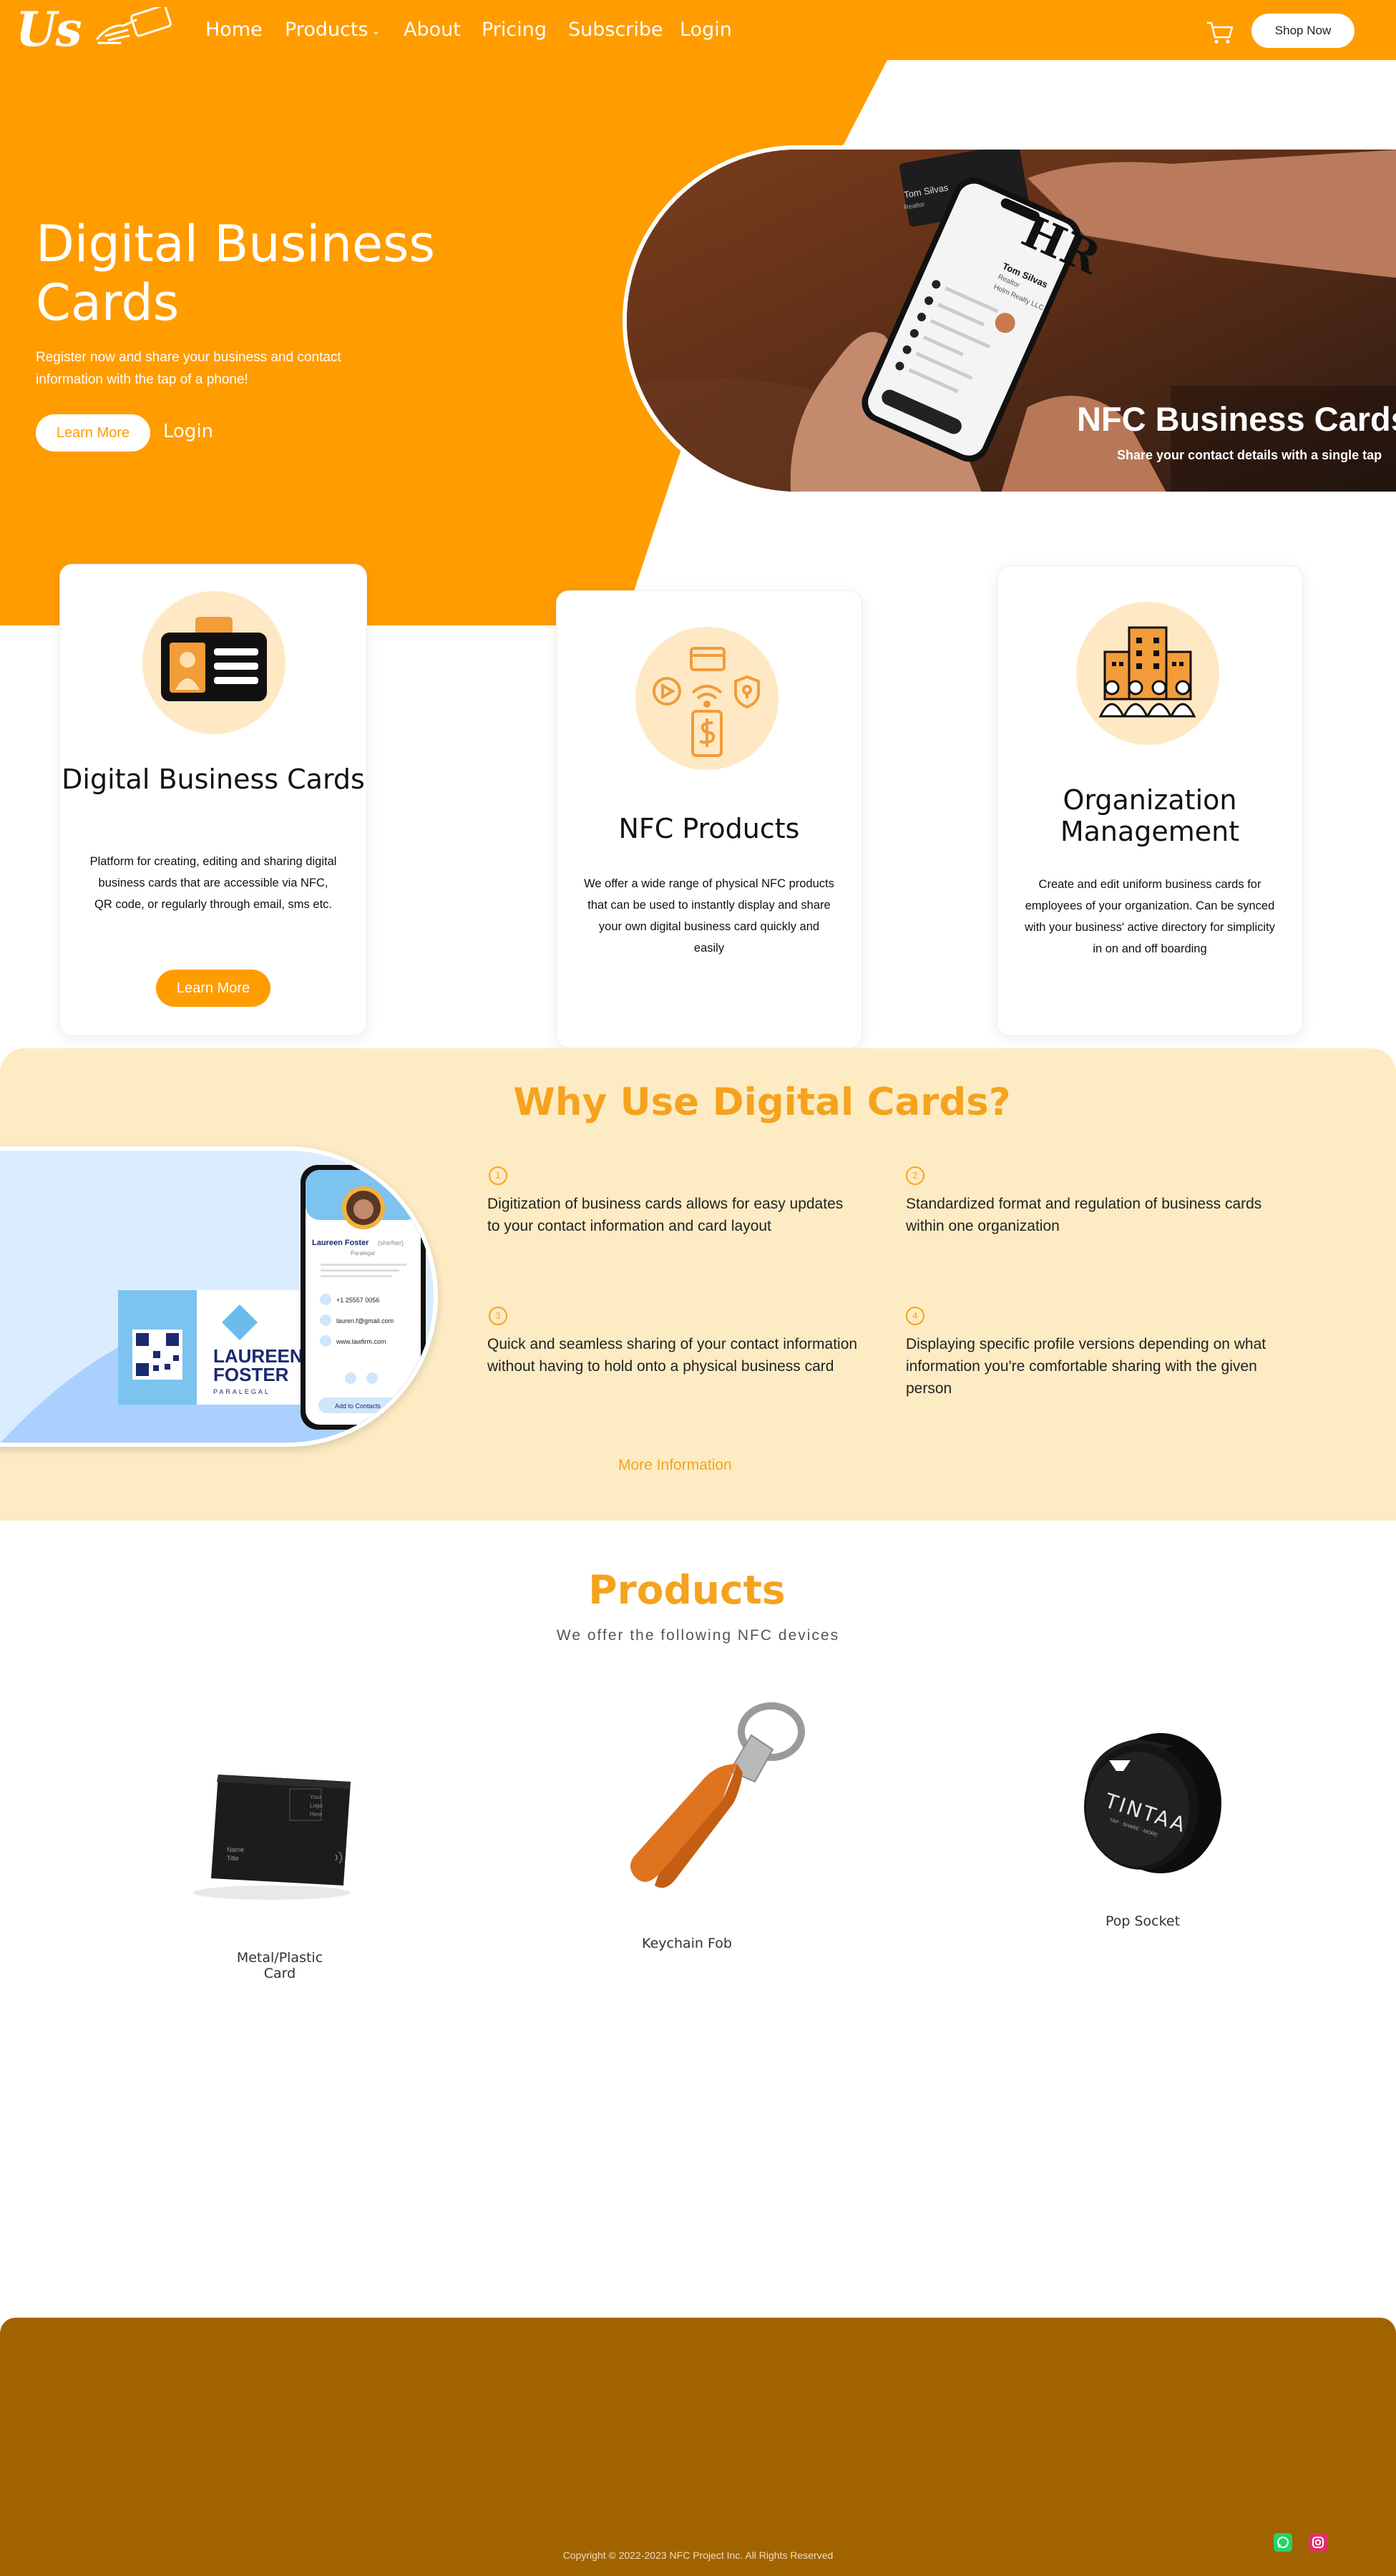 This screenshot has width=1396, height=2576. Describe the element at coordinates (1150, 815) in the screenshot. I see `feature-title: Organization Management` at that location.